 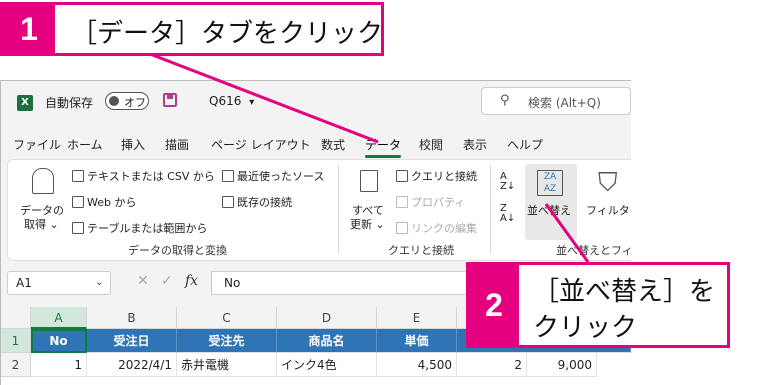 What do you see at coordinates (494, 305) in the screenshot?
I see `step2-badge: 2` at bounding box center [494, 305].